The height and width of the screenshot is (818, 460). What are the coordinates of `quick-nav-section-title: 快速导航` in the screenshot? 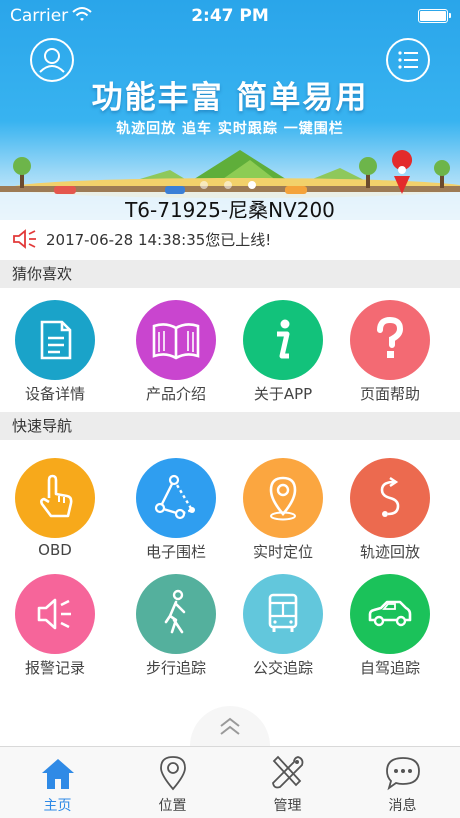 It's located at (230, 426).